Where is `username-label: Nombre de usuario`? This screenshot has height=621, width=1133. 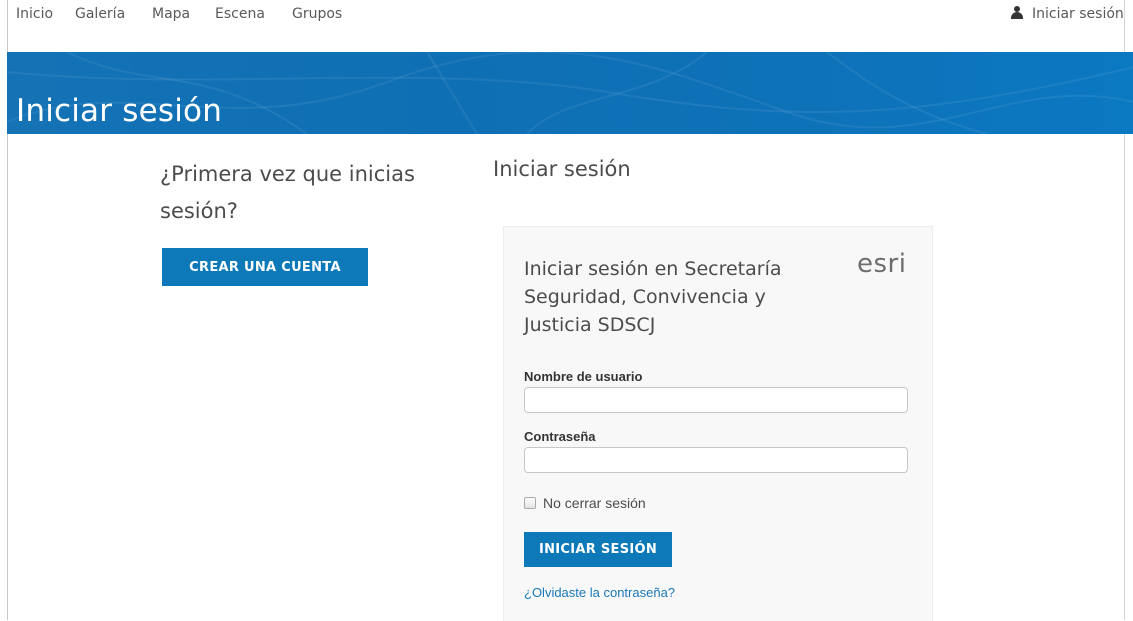
username-label: Nombre de usuario is located at coordinates (583, 376).